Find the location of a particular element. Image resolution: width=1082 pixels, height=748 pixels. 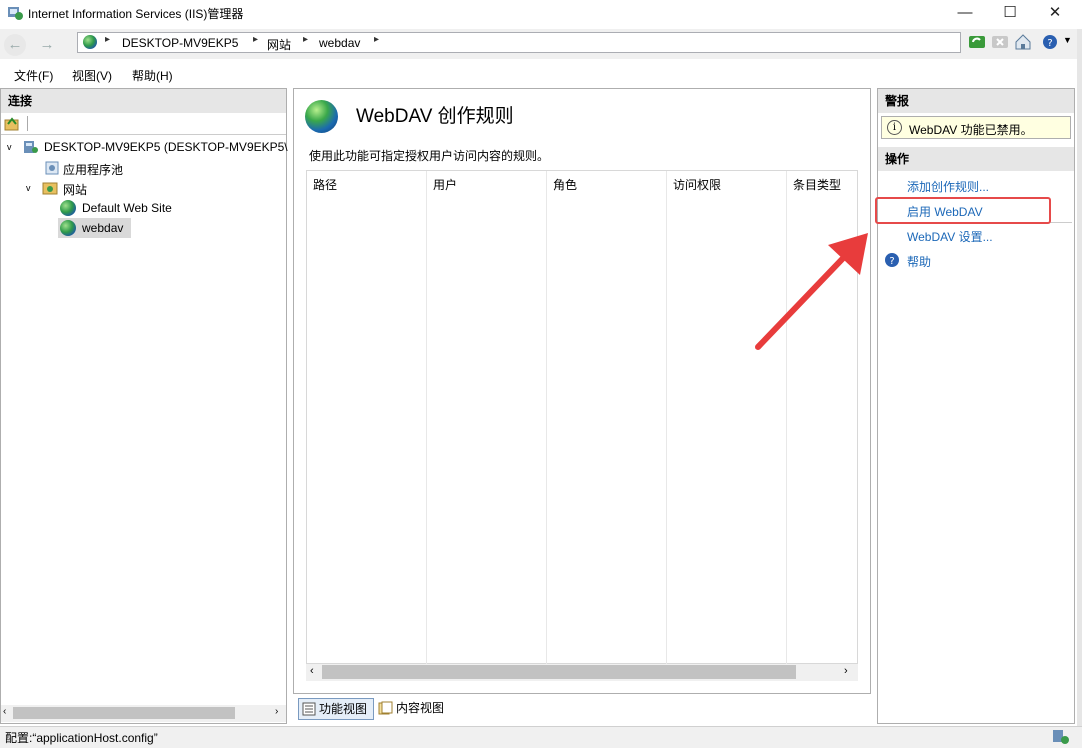

tree-root-label: DESKTOP-MV9EKP5 (DESKTOP-MV9EKP5\ is located at coordinates (166, 147).